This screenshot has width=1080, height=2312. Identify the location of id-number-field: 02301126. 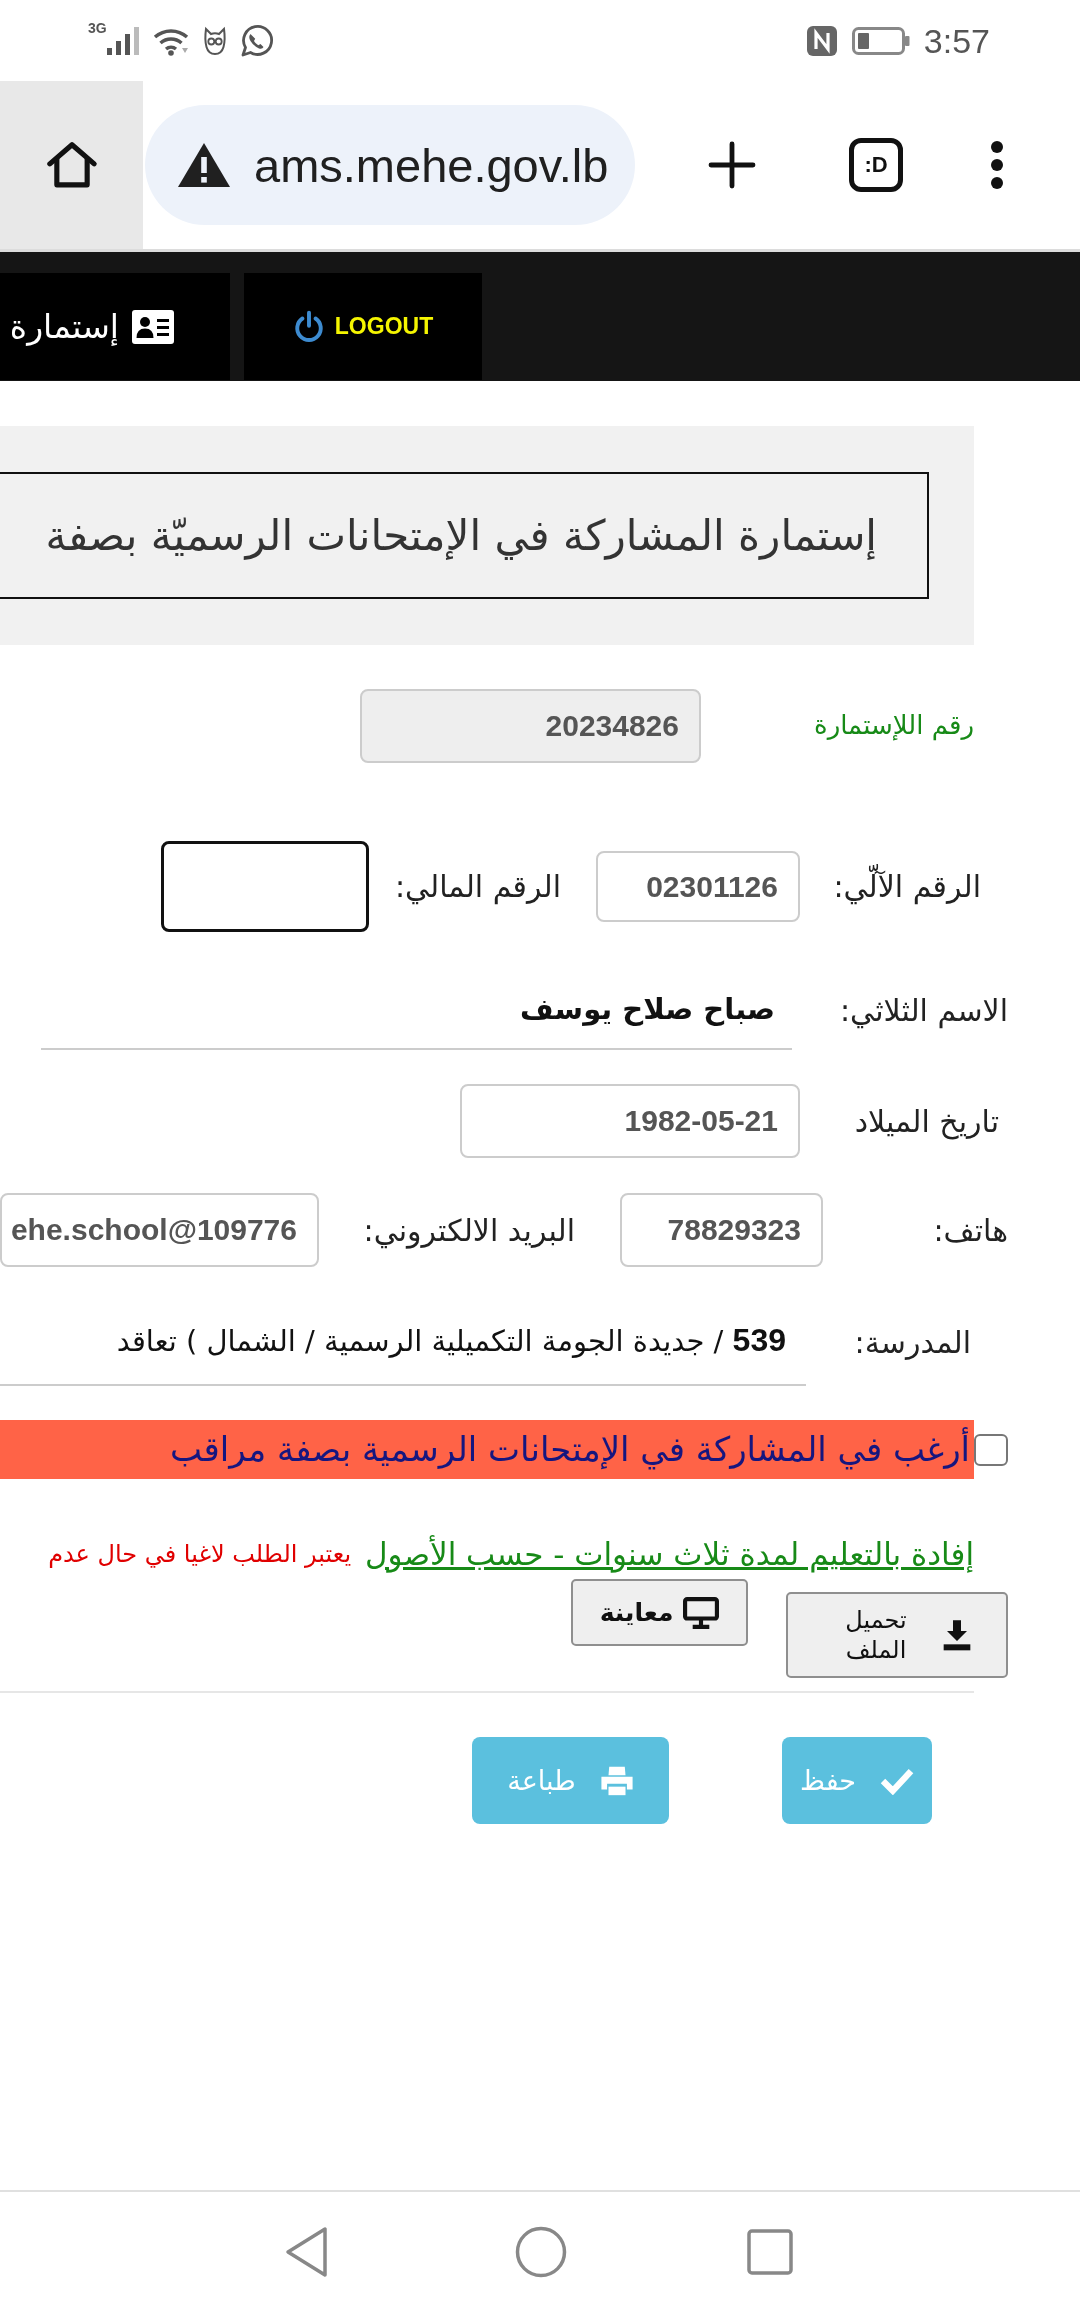
(698, 886).